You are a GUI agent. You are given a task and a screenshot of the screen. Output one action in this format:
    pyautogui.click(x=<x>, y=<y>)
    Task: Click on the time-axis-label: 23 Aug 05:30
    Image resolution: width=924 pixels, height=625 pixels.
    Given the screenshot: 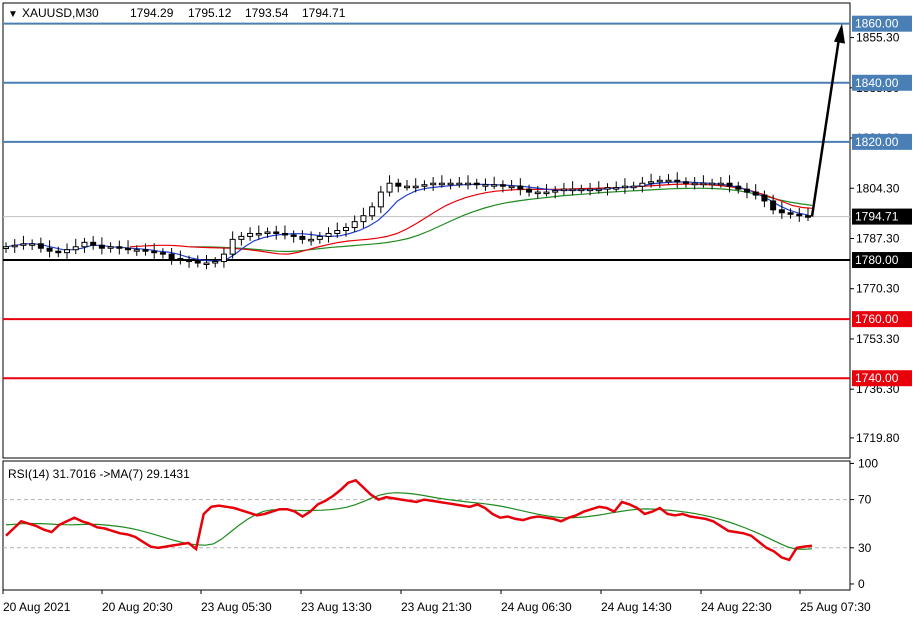 What is the action you would take?
    pyautogui.click(x=236, y=607)
    